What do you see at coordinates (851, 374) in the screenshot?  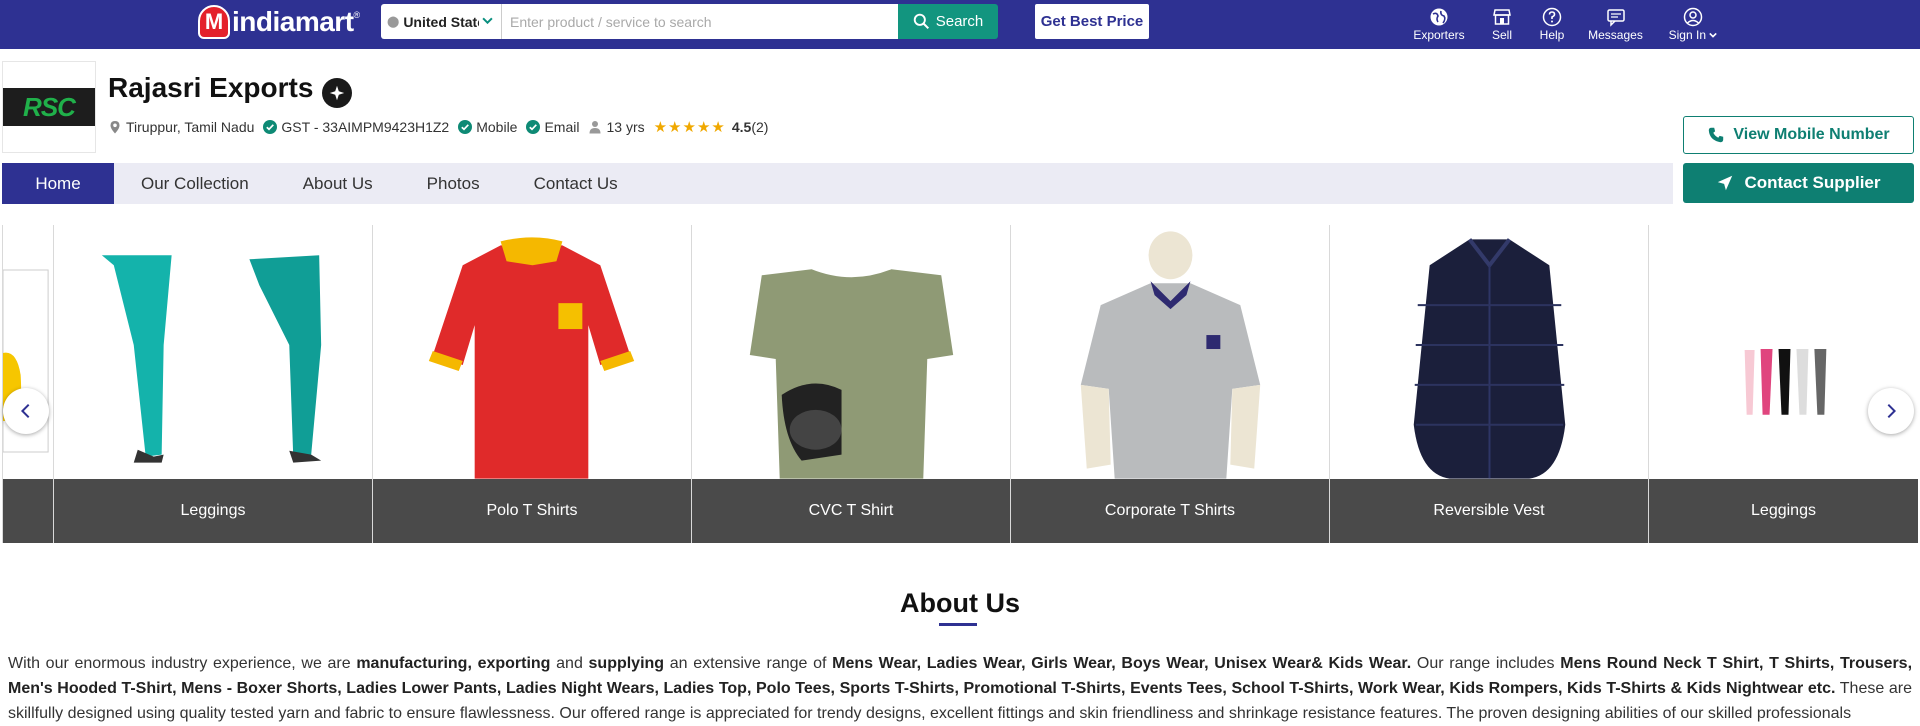 I see `product-image-cvc-t-shirt` at bounding box center [851, 374].